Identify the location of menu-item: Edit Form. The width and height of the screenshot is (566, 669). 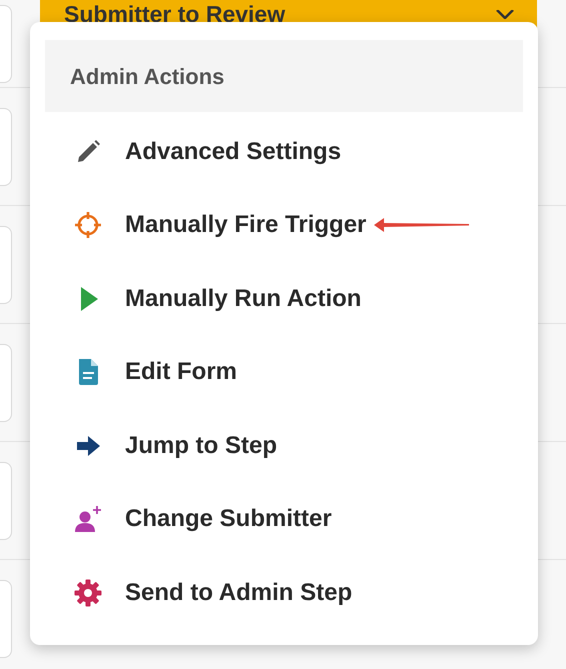
(284, 372).